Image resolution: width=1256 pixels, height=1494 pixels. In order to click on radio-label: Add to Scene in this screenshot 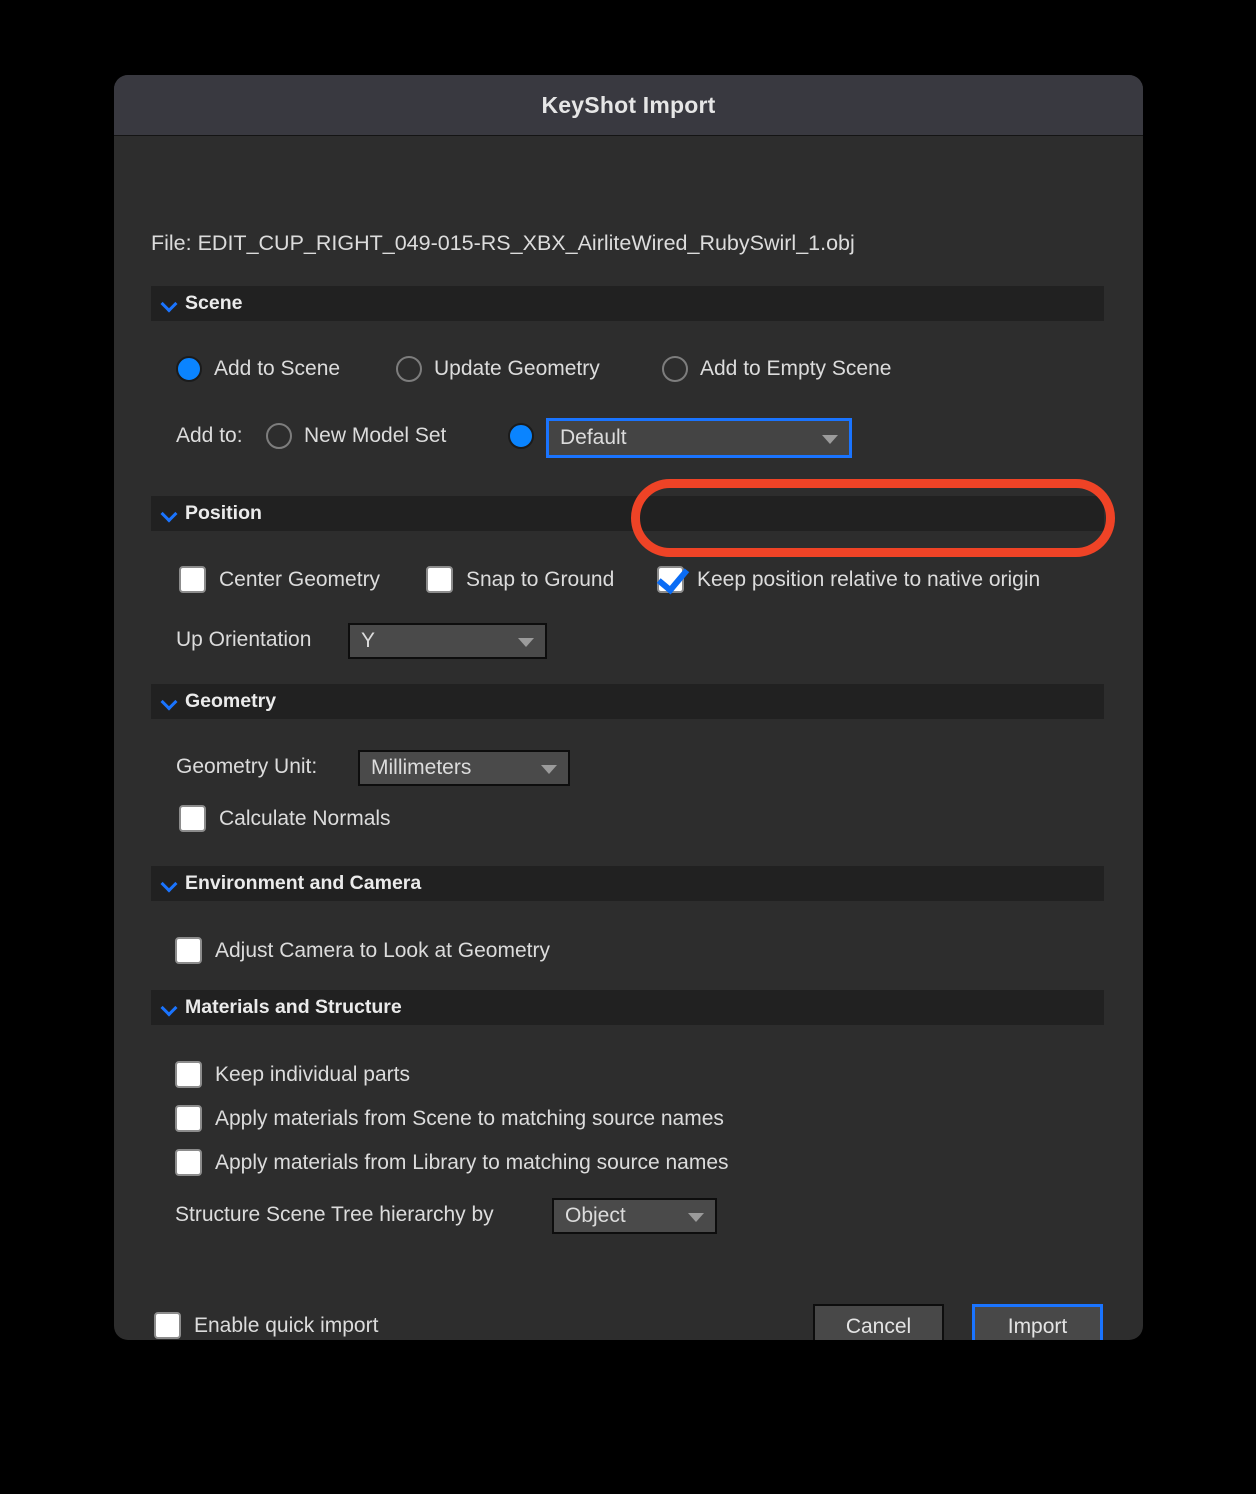, I will do `click(277, 368)`.